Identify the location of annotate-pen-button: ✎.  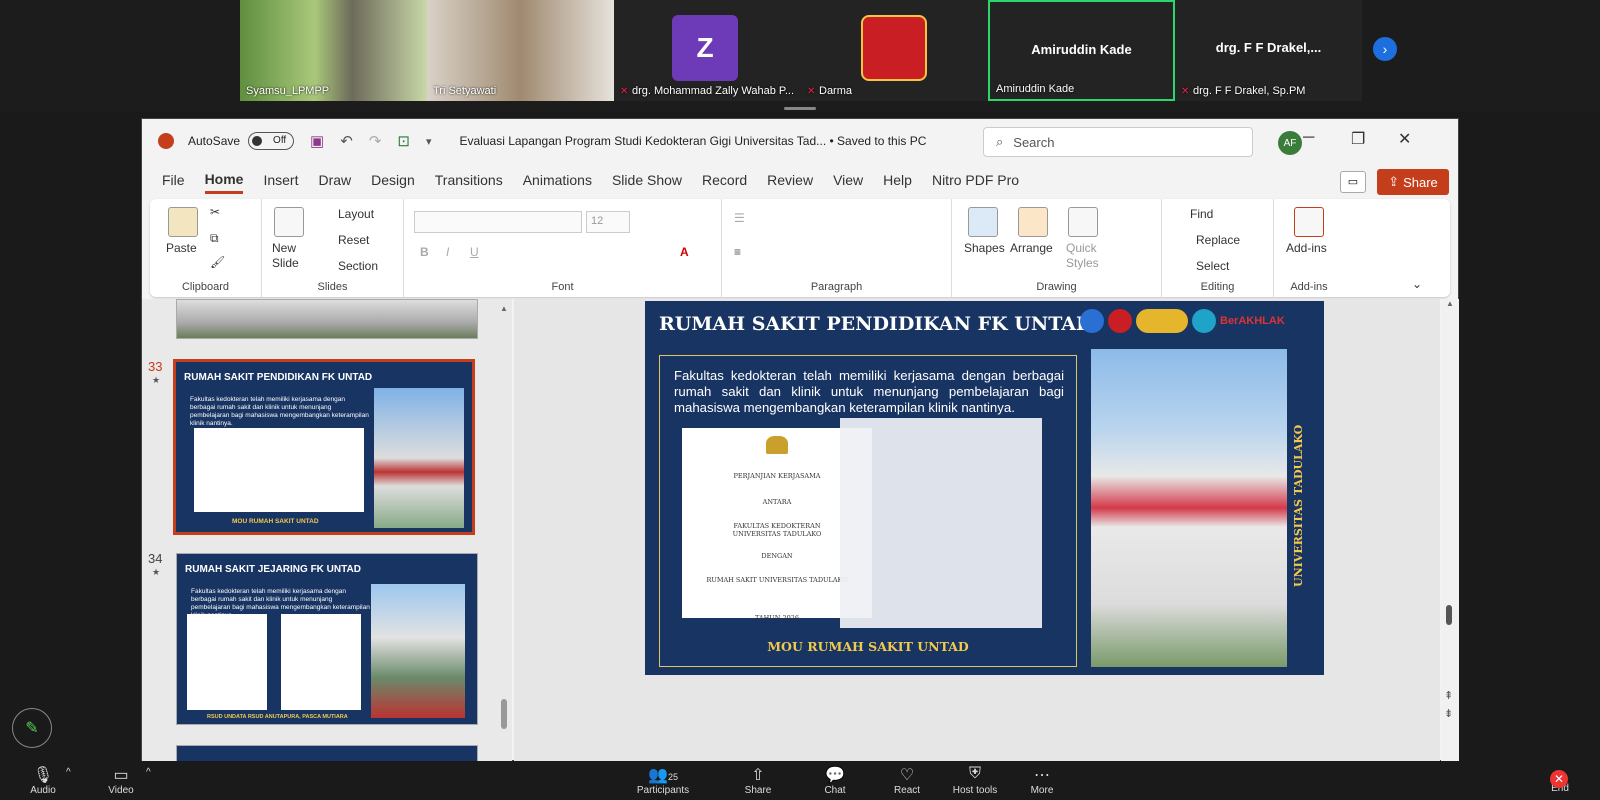
(32, 728).